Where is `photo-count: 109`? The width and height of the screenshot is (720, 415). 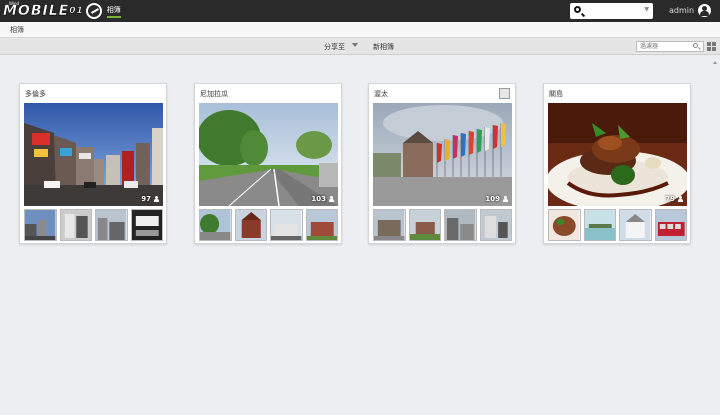
photo-count: 109 is located at coordinates (496, 199).